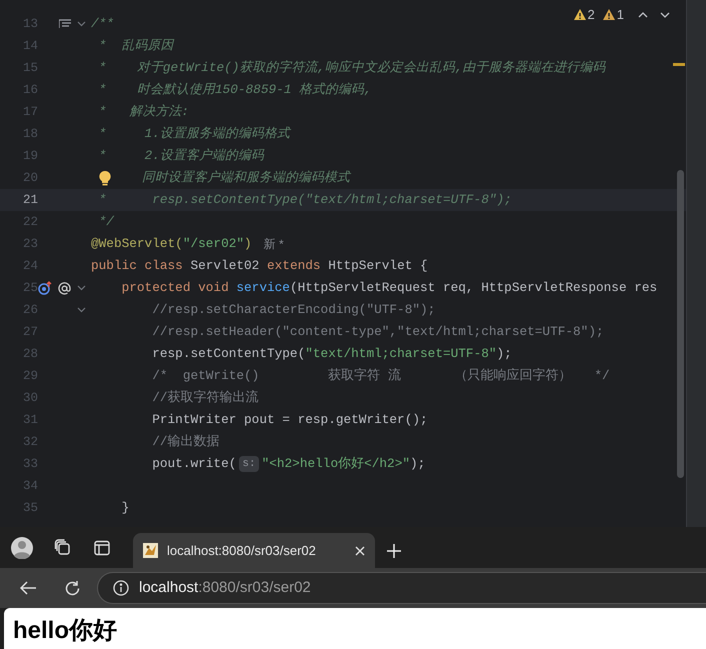  What do you see at coordinates (22, 547) in the screenshot?
I see `profile-avatar-icon` at bounding box center [22, 547].